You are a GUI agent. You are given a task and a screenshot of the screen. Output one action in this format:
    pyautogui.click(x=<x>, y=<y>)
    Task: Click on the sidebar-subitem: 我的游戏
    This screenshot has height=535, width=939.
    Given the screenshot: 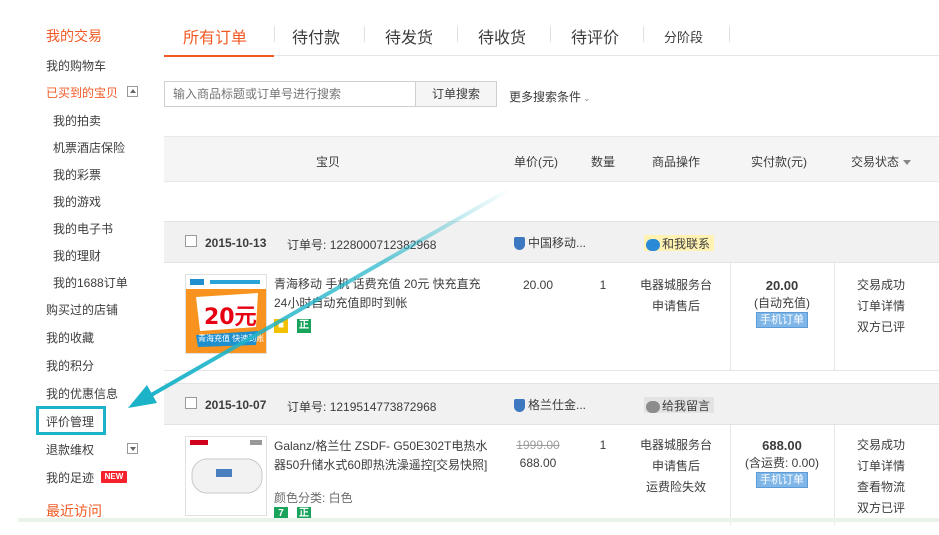 What is the action you would take?
    pyautogui.click(x=77, y=201)
    